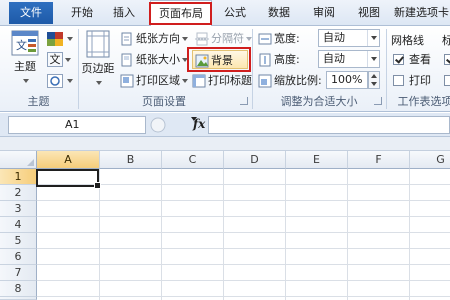  Describe the element at coordinates (131, 160) in the screenshot. I see `column-header: B` at that location.